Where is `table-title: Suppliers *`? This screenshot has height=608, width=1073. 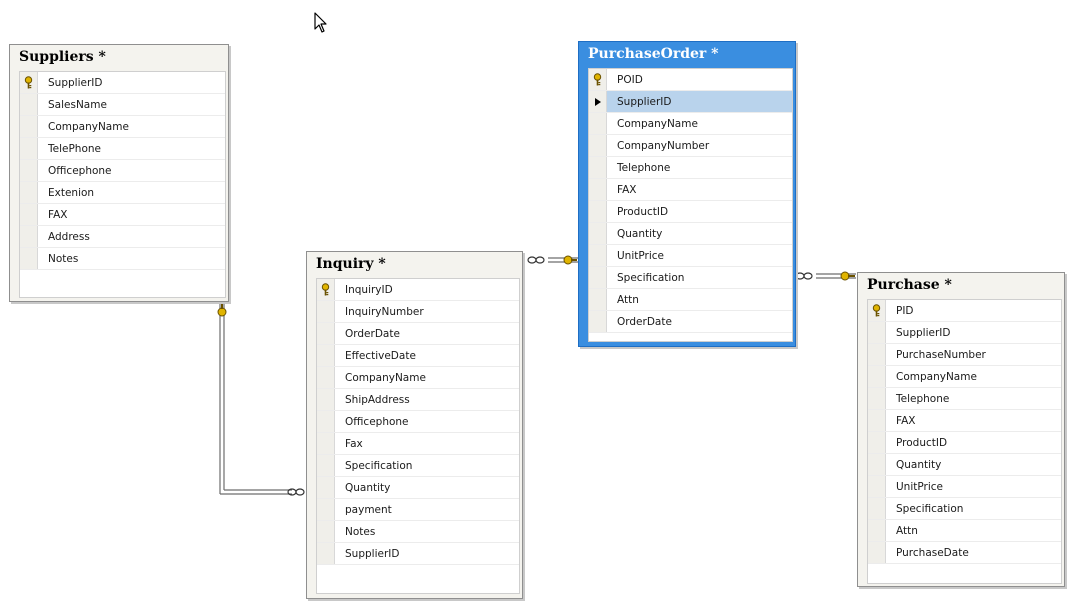
table-title: Suppliers * is located at coordinates (119, 57).